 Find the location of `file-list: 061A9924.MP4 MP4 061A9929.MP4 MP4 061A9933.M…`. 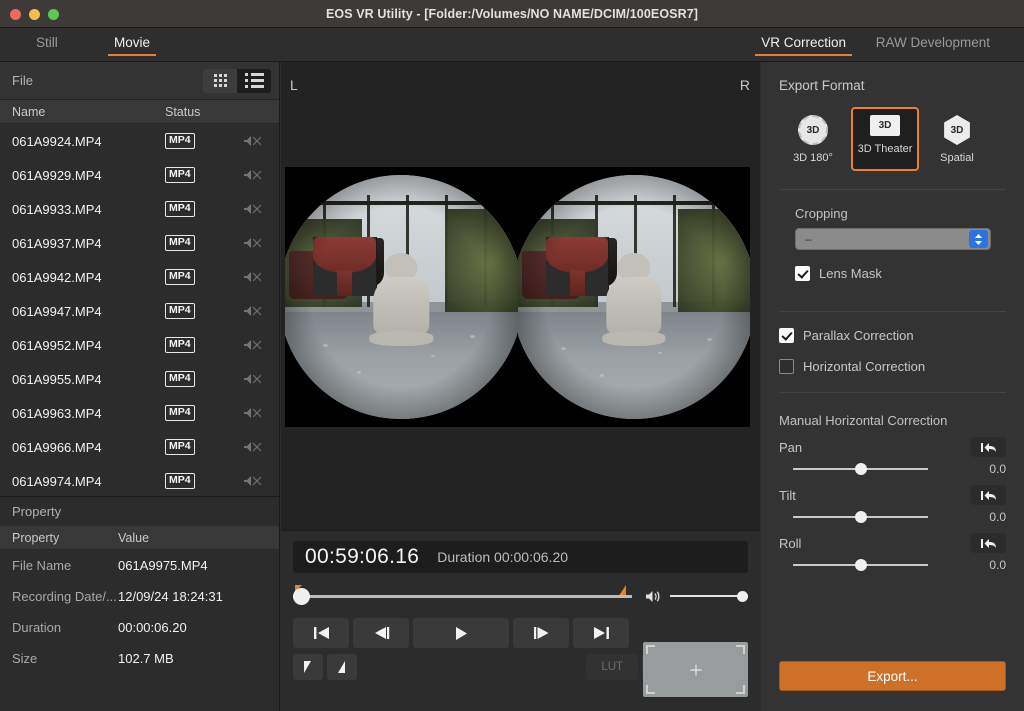

file-list: 061A9924.MP4 MP4 061A9929.MP4 MP4 061A9933.M… is located at coordinates (139, 310).